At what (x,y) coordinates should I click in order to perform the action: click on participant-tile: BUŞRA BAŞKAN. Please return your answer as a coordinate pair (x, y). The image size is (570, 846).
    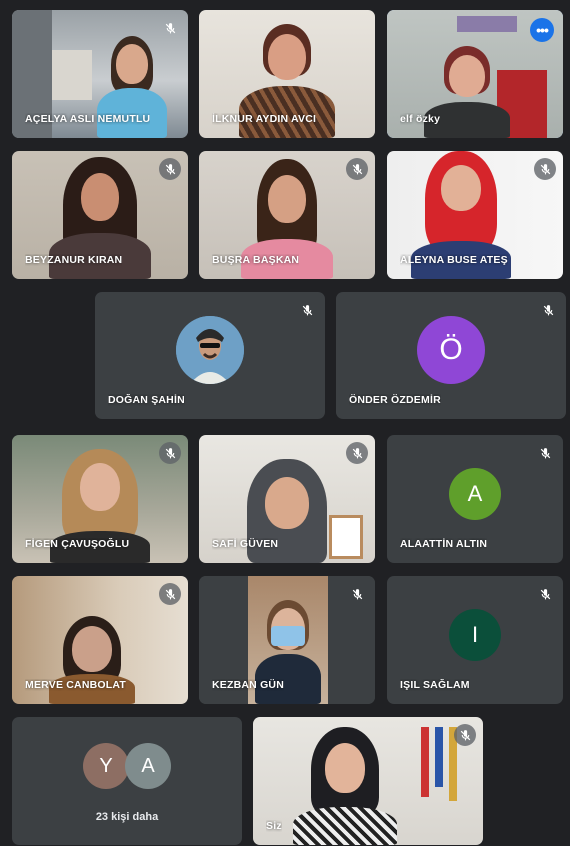
    Looking at the image, I should click on (287, 215).